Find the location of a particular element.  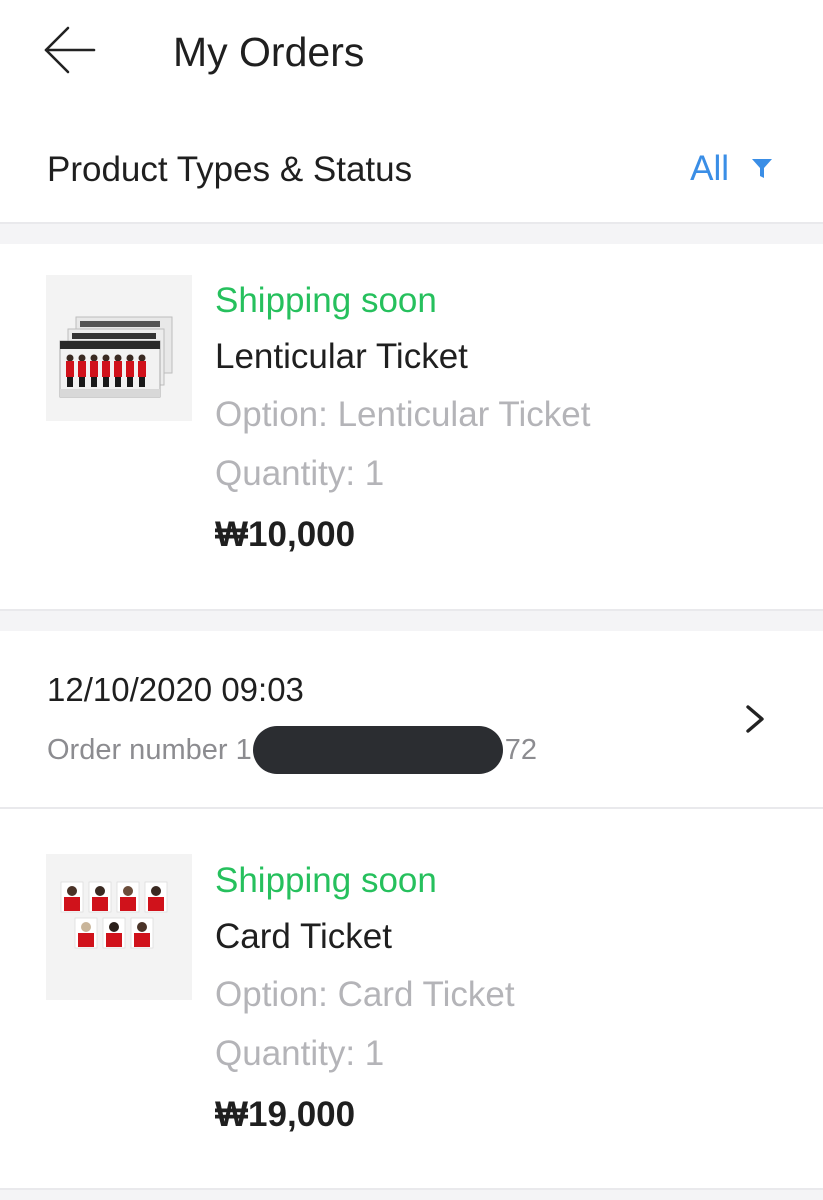

arrow-left-icon is located at coordinates (70, 50).